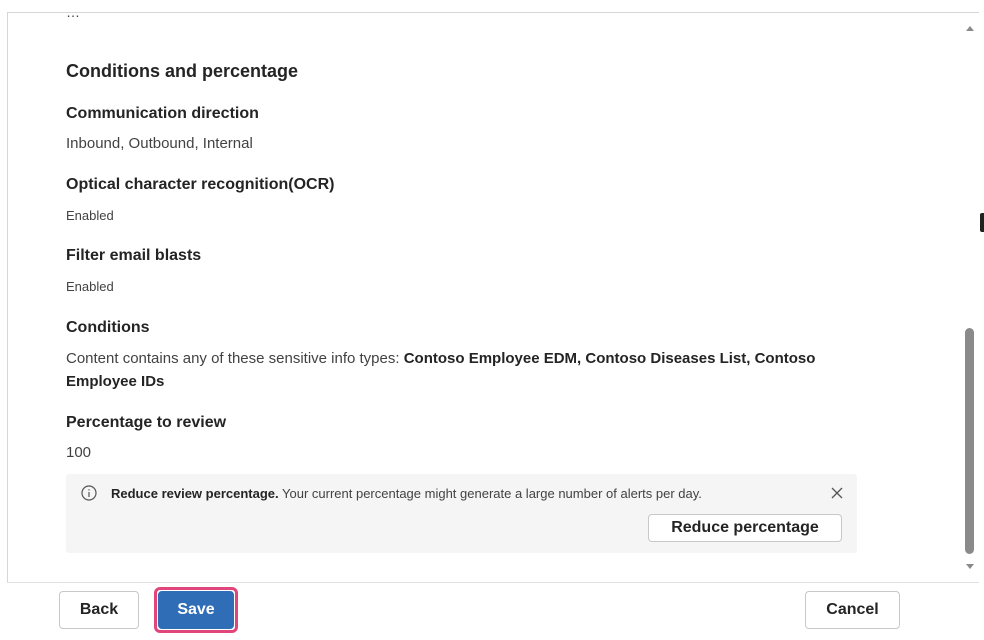 This screenshot has height=640, width=984. I want to click on communication-direction-label: Communication direction, so click(162, 113).